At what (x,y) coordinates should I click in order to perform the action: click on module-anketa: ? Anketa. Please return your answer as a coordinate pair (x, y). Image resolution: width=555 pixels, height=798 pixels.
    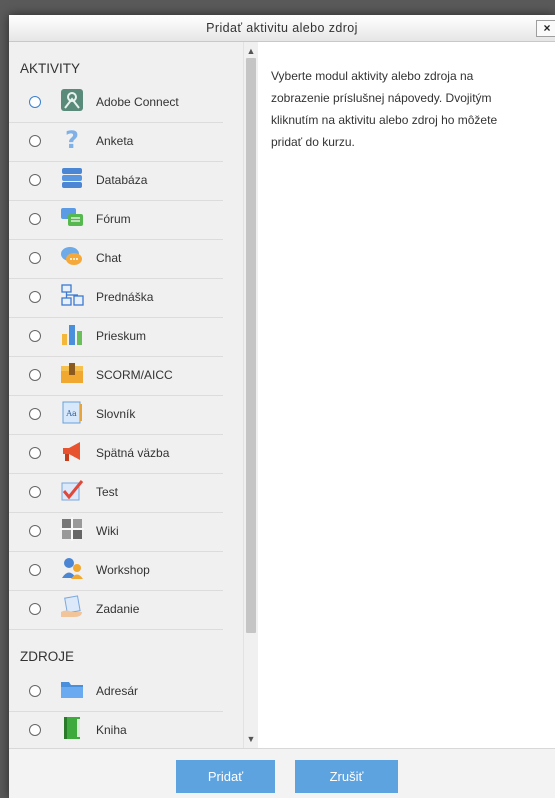
    Looking at the image, I should click on (116, 142).